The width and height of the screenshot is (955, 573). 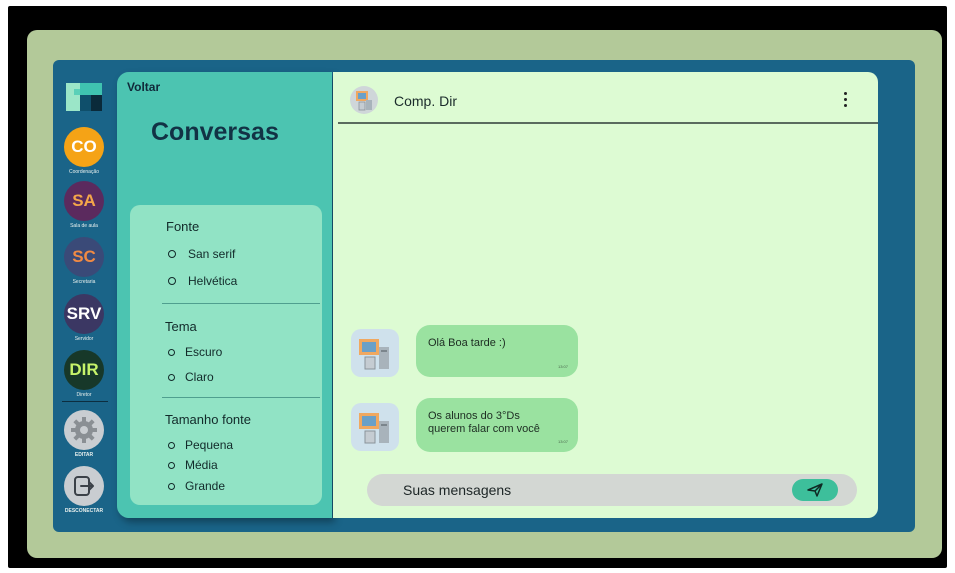 What do you see at coordinates (593, 490) in the screenshot?
I see `message-input` at bounding box center [593, 490].